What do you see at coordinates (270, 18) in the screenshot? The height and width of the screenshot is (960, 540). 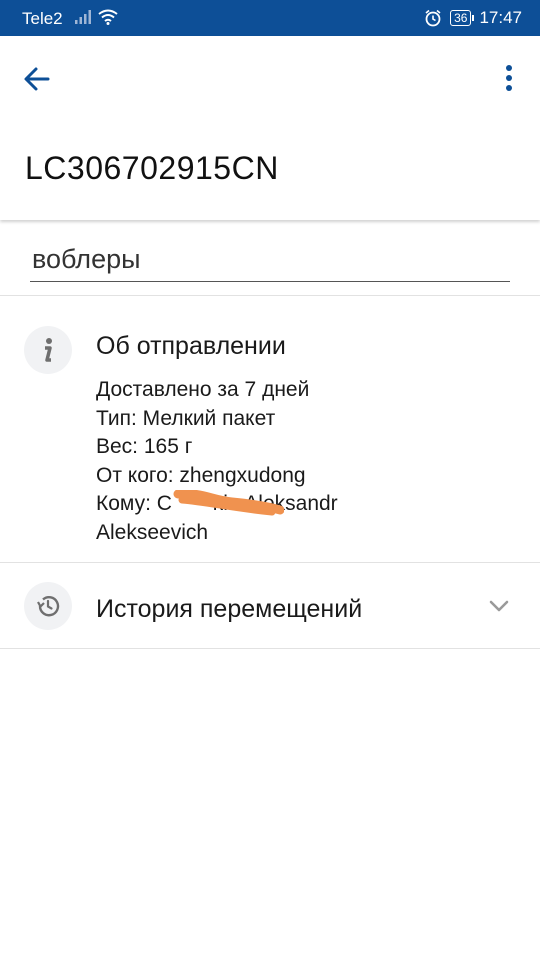 I see `status-bar: Tele2 36 17:47` at bounding box center [270, 18].